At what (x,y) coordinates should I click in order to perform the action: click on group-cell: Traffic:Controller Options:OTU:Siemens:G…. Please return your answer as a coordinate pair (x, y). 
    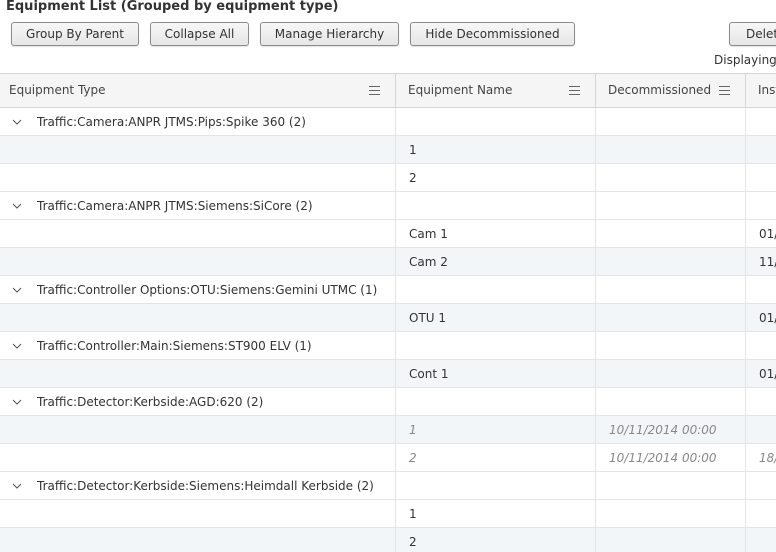
    Looking at the image, I should click on (198, 289).